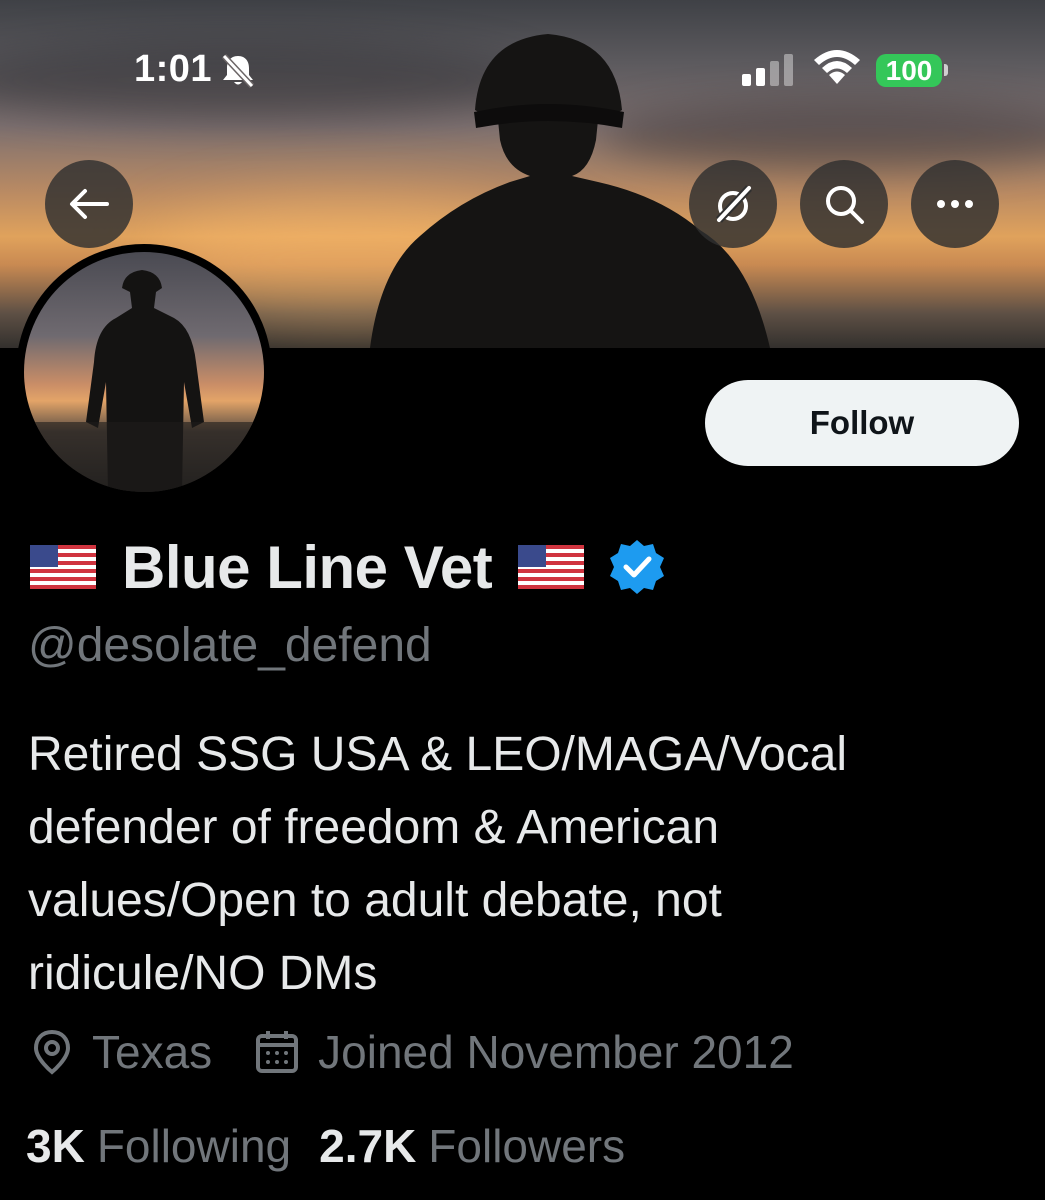  What do you see at coordinates (238, 70) in the screenshot?
I see `bell-slash-icon` at bounding box center [238, 70].